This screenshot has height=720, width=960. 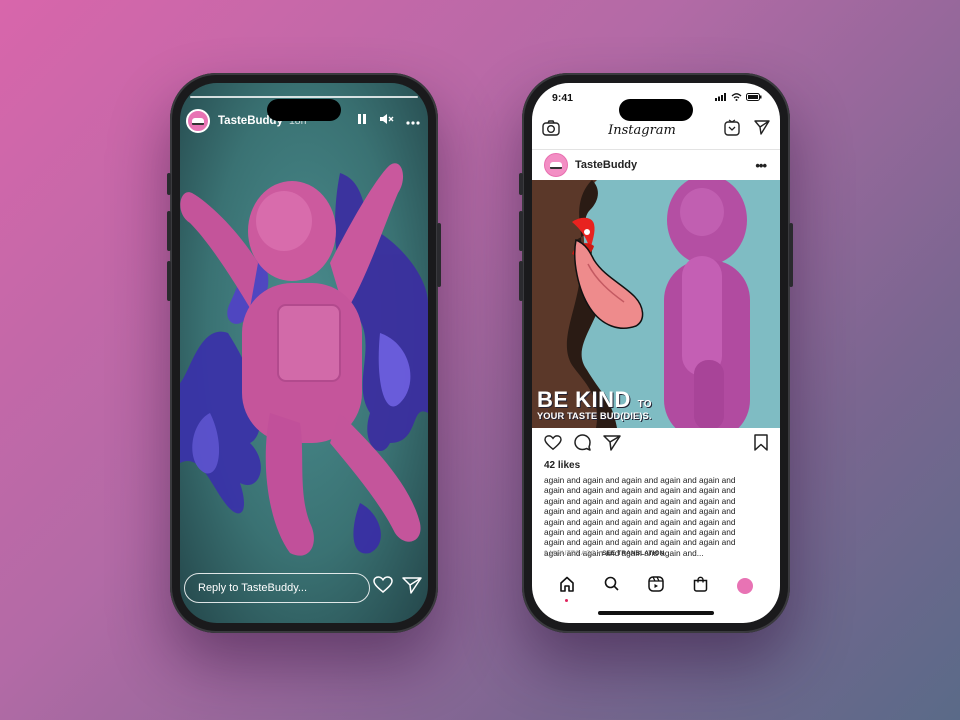 I want to click on bookmark-icon, so click(x=761, y=445).